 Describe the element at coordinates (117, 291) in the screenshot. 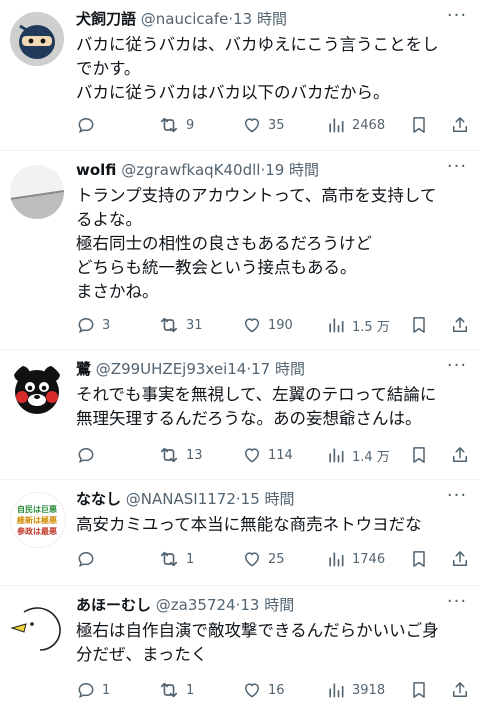

I see `text-line: まさかね。` at that location.